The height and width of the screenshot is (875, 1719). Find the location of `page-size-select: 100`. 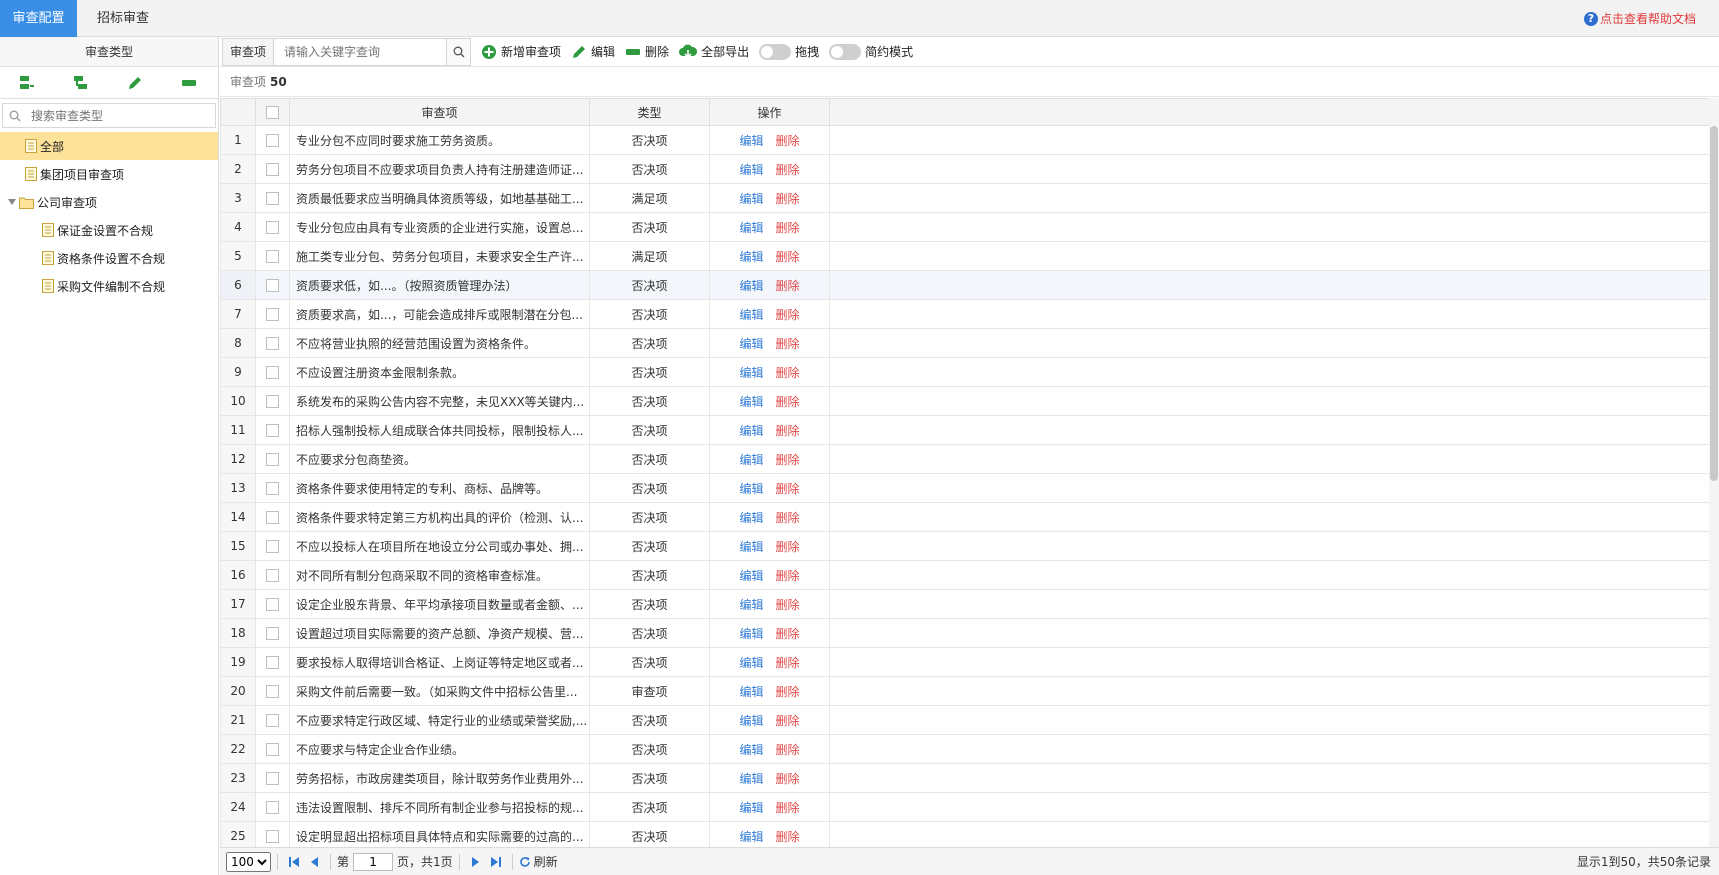

page-size-select: 100 is located at coordinates (248, 861).